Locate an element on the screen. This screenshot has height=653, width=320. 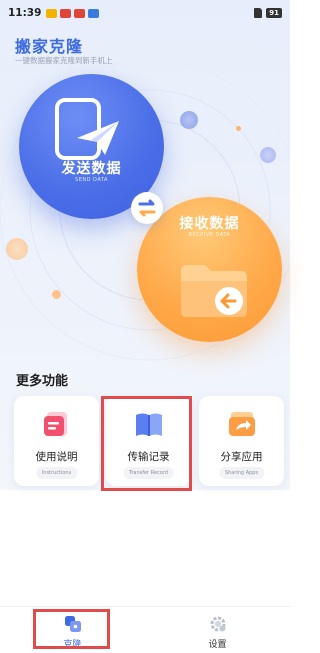
nav-tab-clone: 克隆 is located at coordinates (72, 630).